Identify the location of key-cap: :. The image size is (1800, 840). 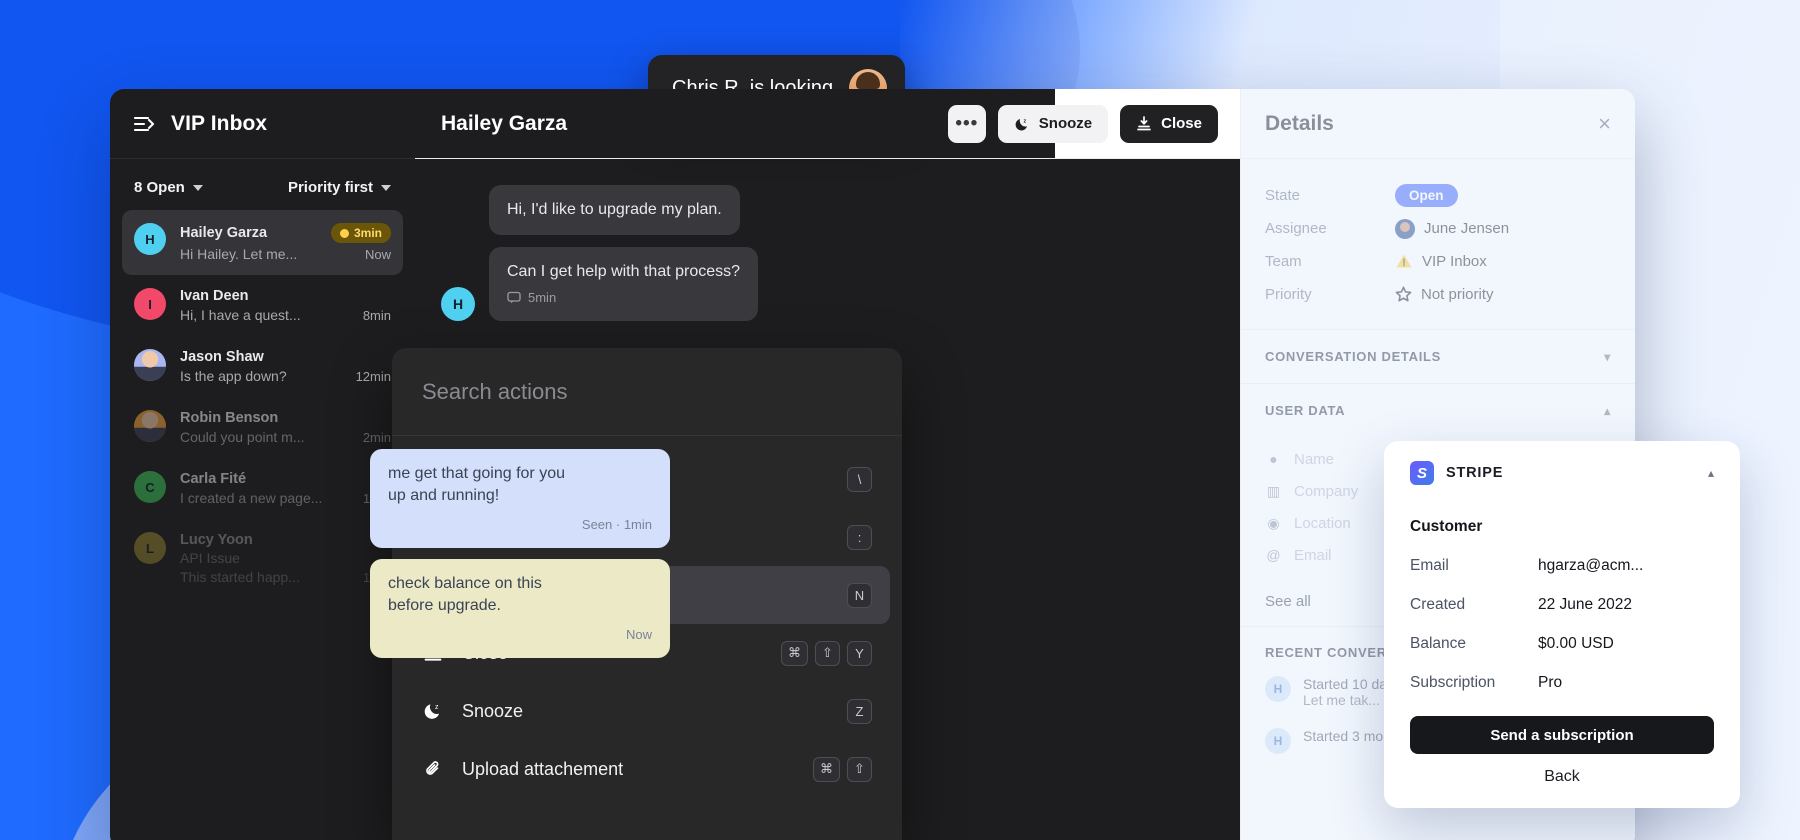
(859, 537).